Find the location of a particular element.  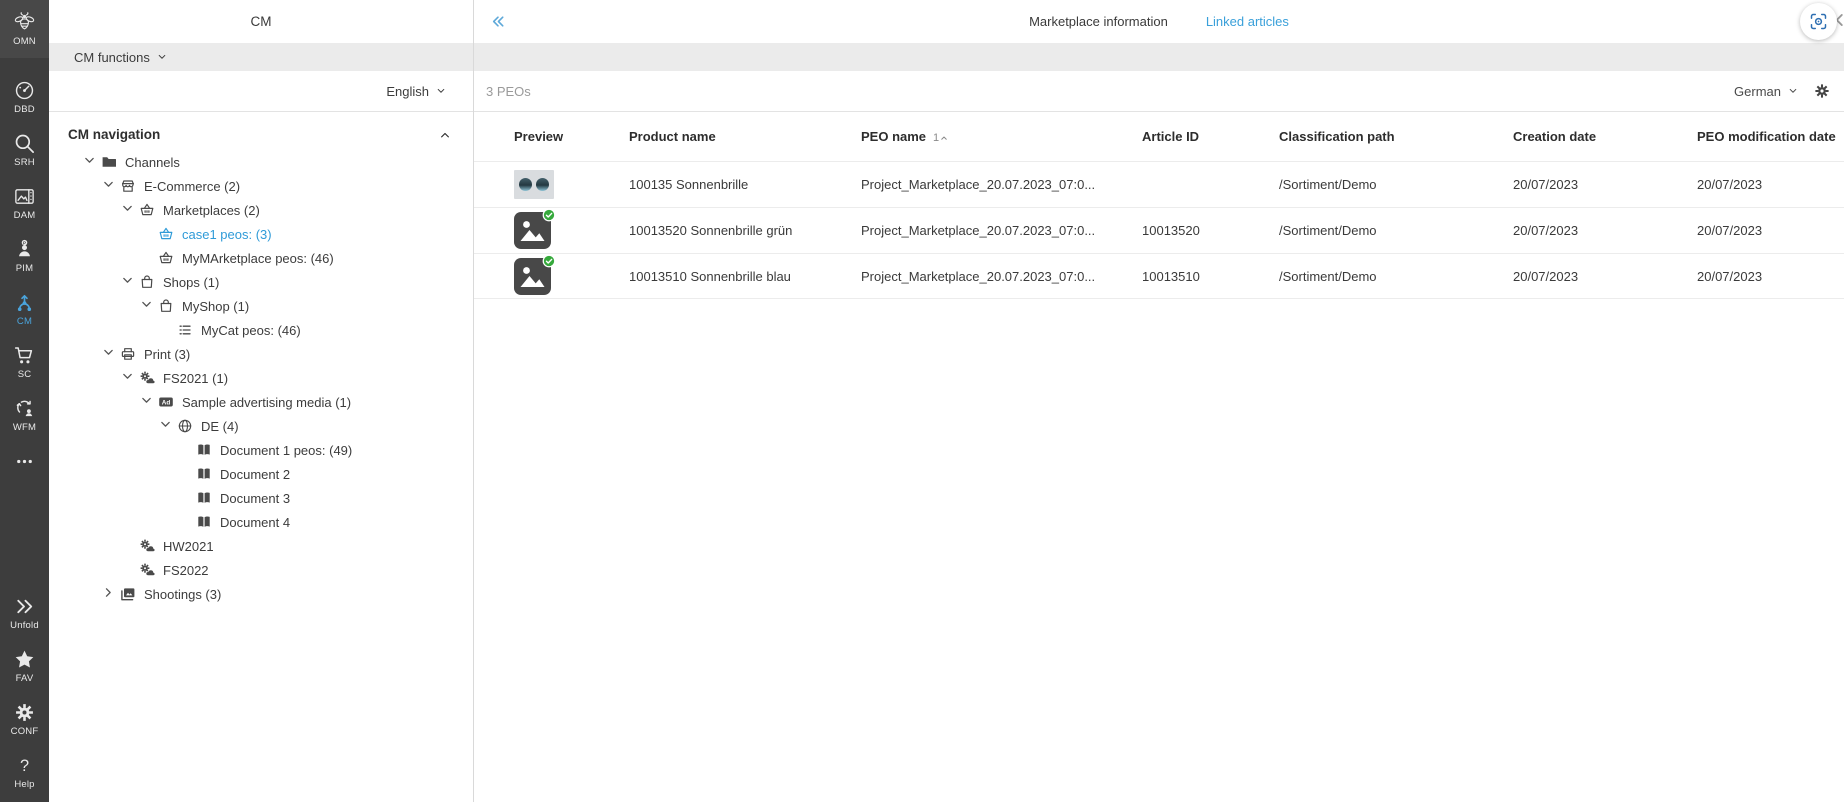

rail-bottom-group: Unfold FAV CONF? Help is located at coordinates (24, 694).